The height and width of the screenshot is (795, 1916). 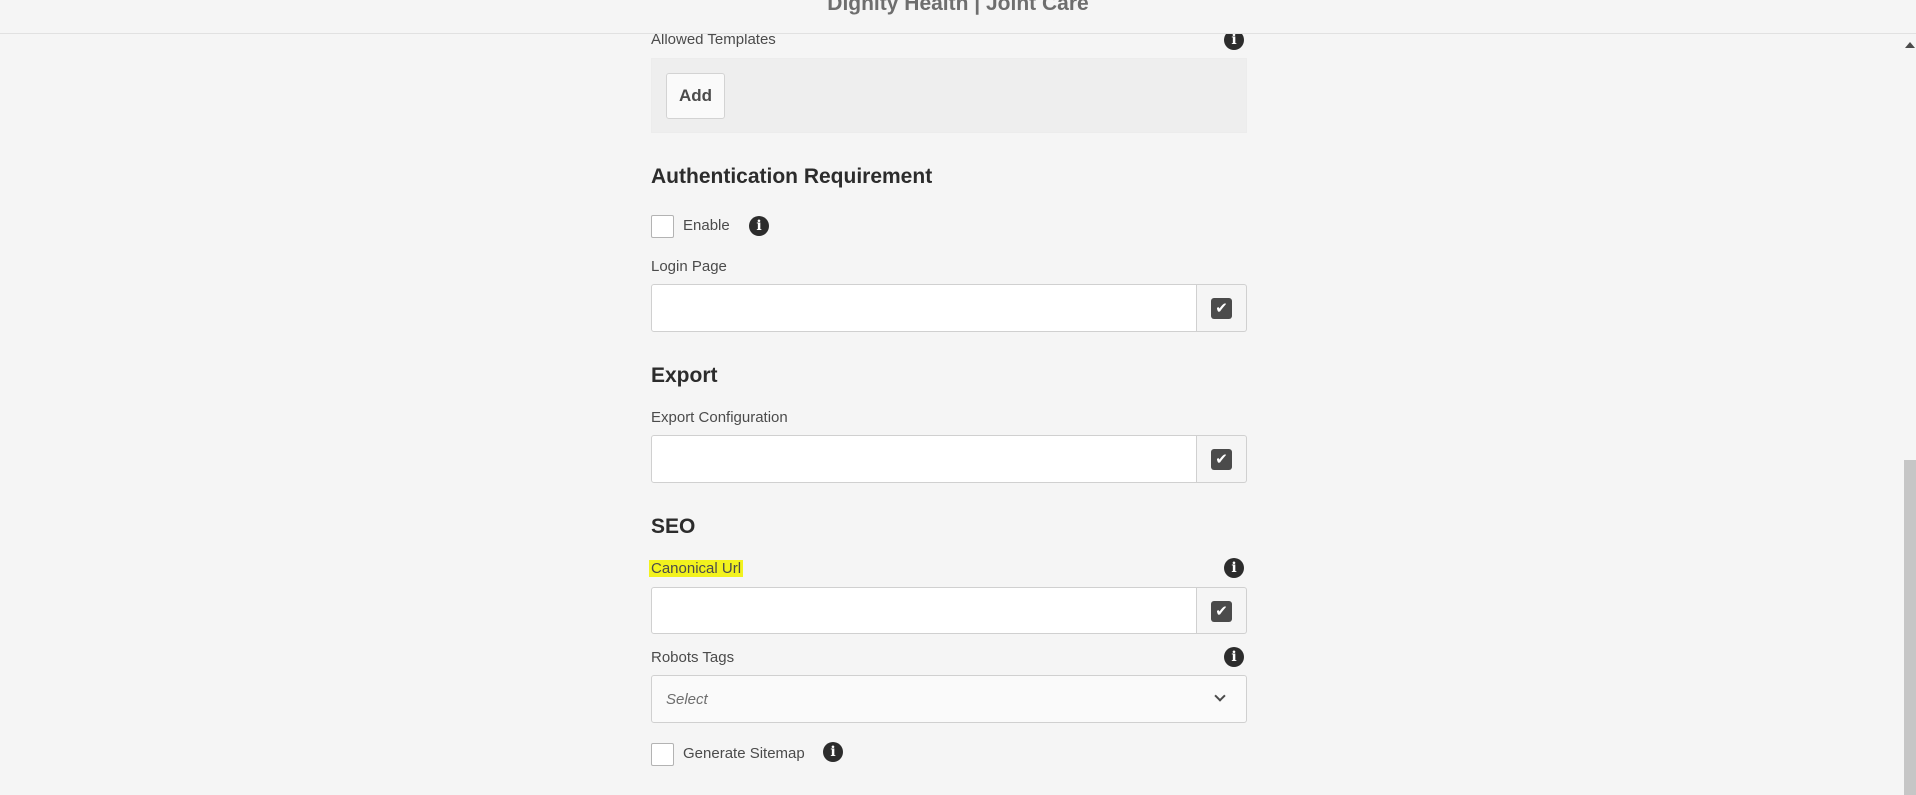 I want to click on canonical-url-label: Canonical Url, so click(x=696, y=568).